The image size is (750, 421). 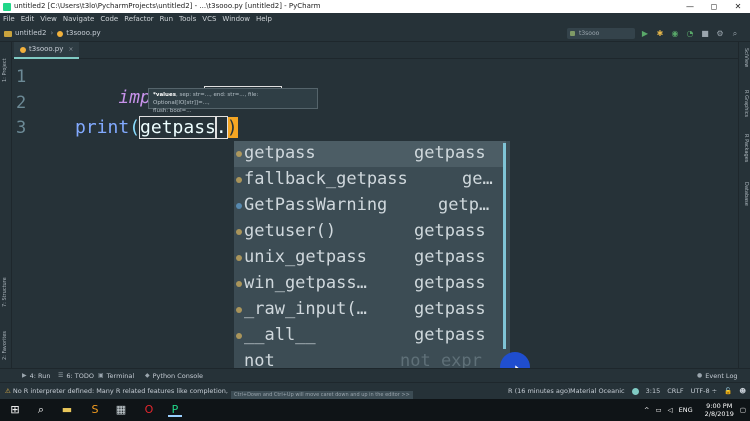 I want to click on todo-tool-button: ☰ 6: TODO, so click(x=76, y=376).